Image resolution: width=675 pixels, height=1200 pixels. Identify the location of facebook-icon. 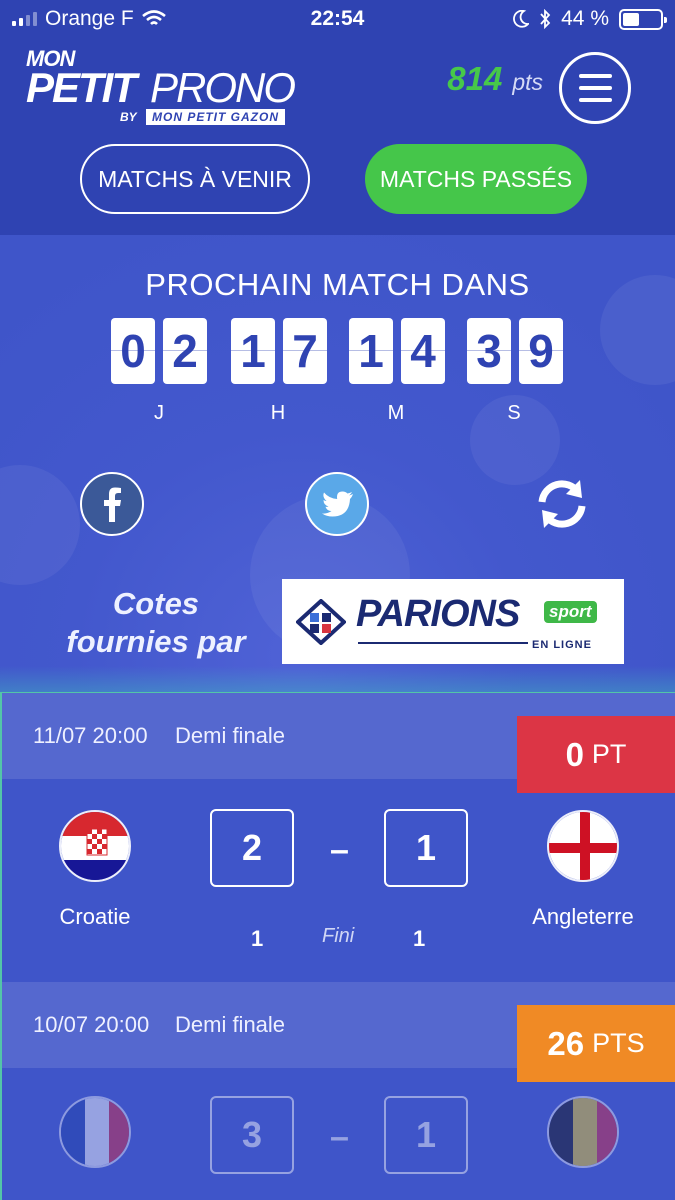
(112, 504).